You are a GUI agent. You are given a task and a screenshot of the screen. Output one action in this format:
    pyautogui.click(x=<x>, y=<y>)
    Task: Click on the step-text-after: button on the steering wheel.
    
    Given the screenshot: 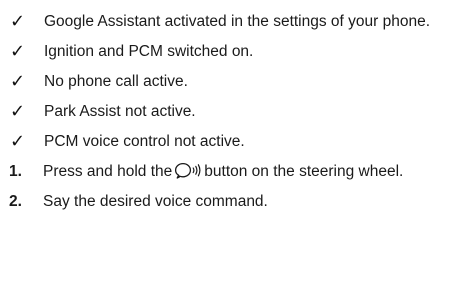 What is the action you would take?
    pyautogui.click(x=304, y=171)
    